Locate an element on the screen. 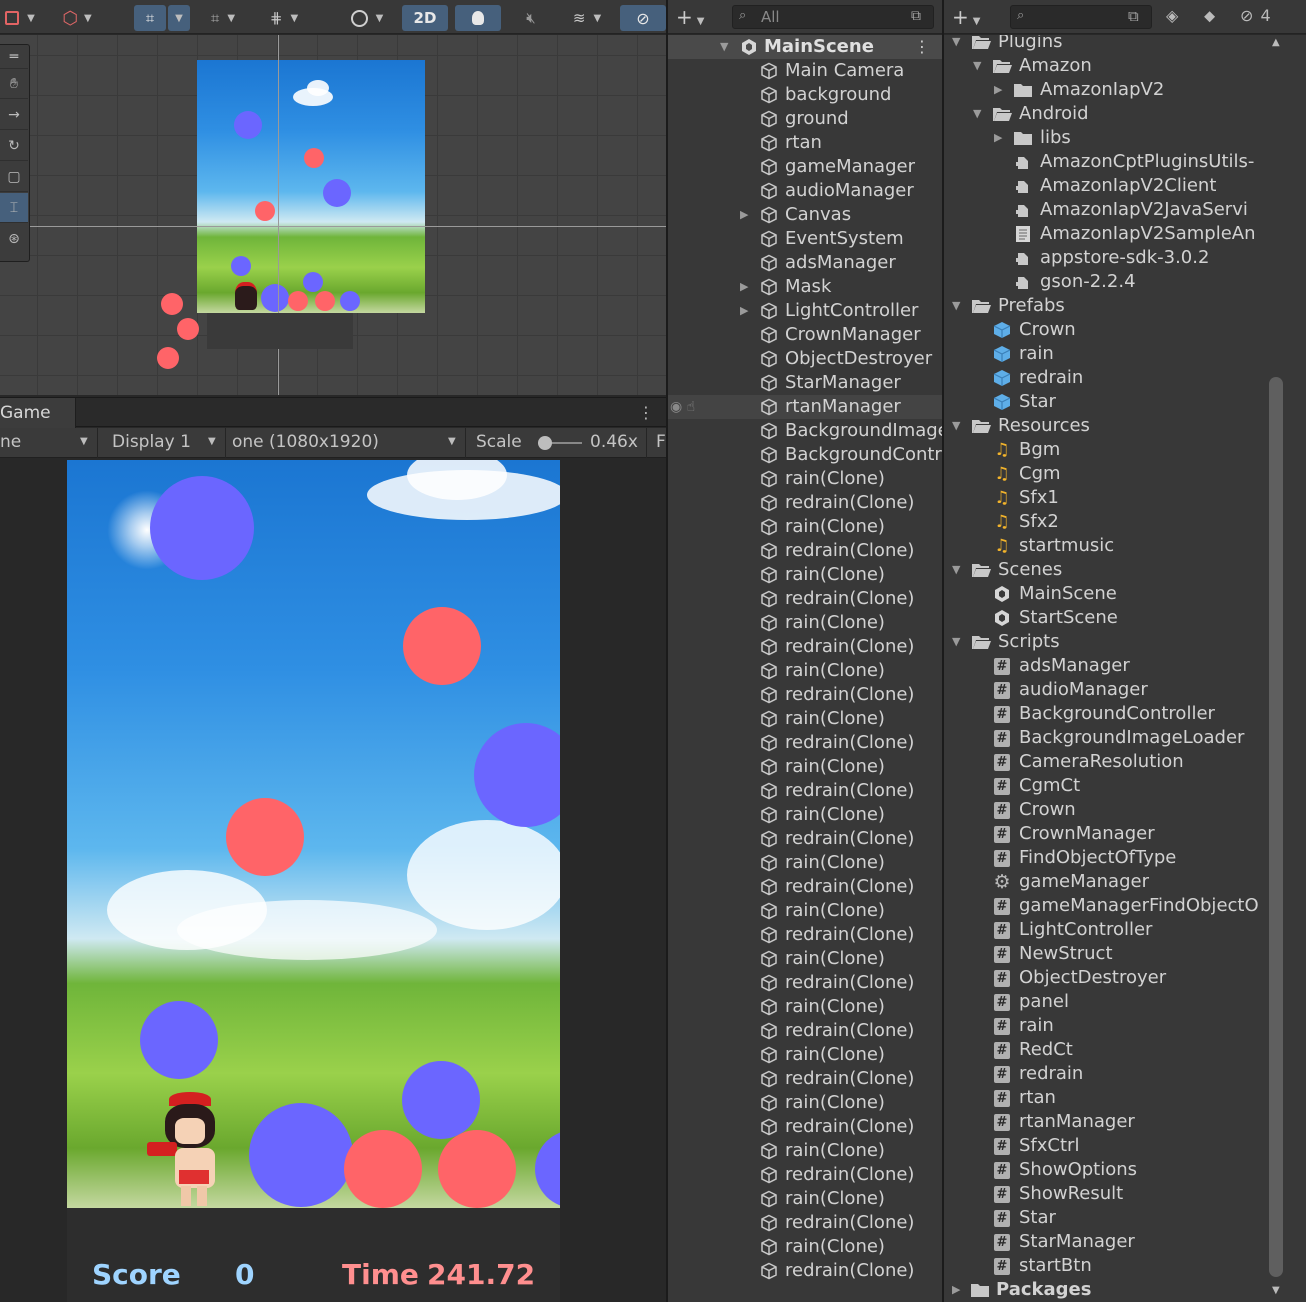 This screenshot has height=1302, width=1306. scene-menu-icon: ⋮ is located at coordinates (922, 47).